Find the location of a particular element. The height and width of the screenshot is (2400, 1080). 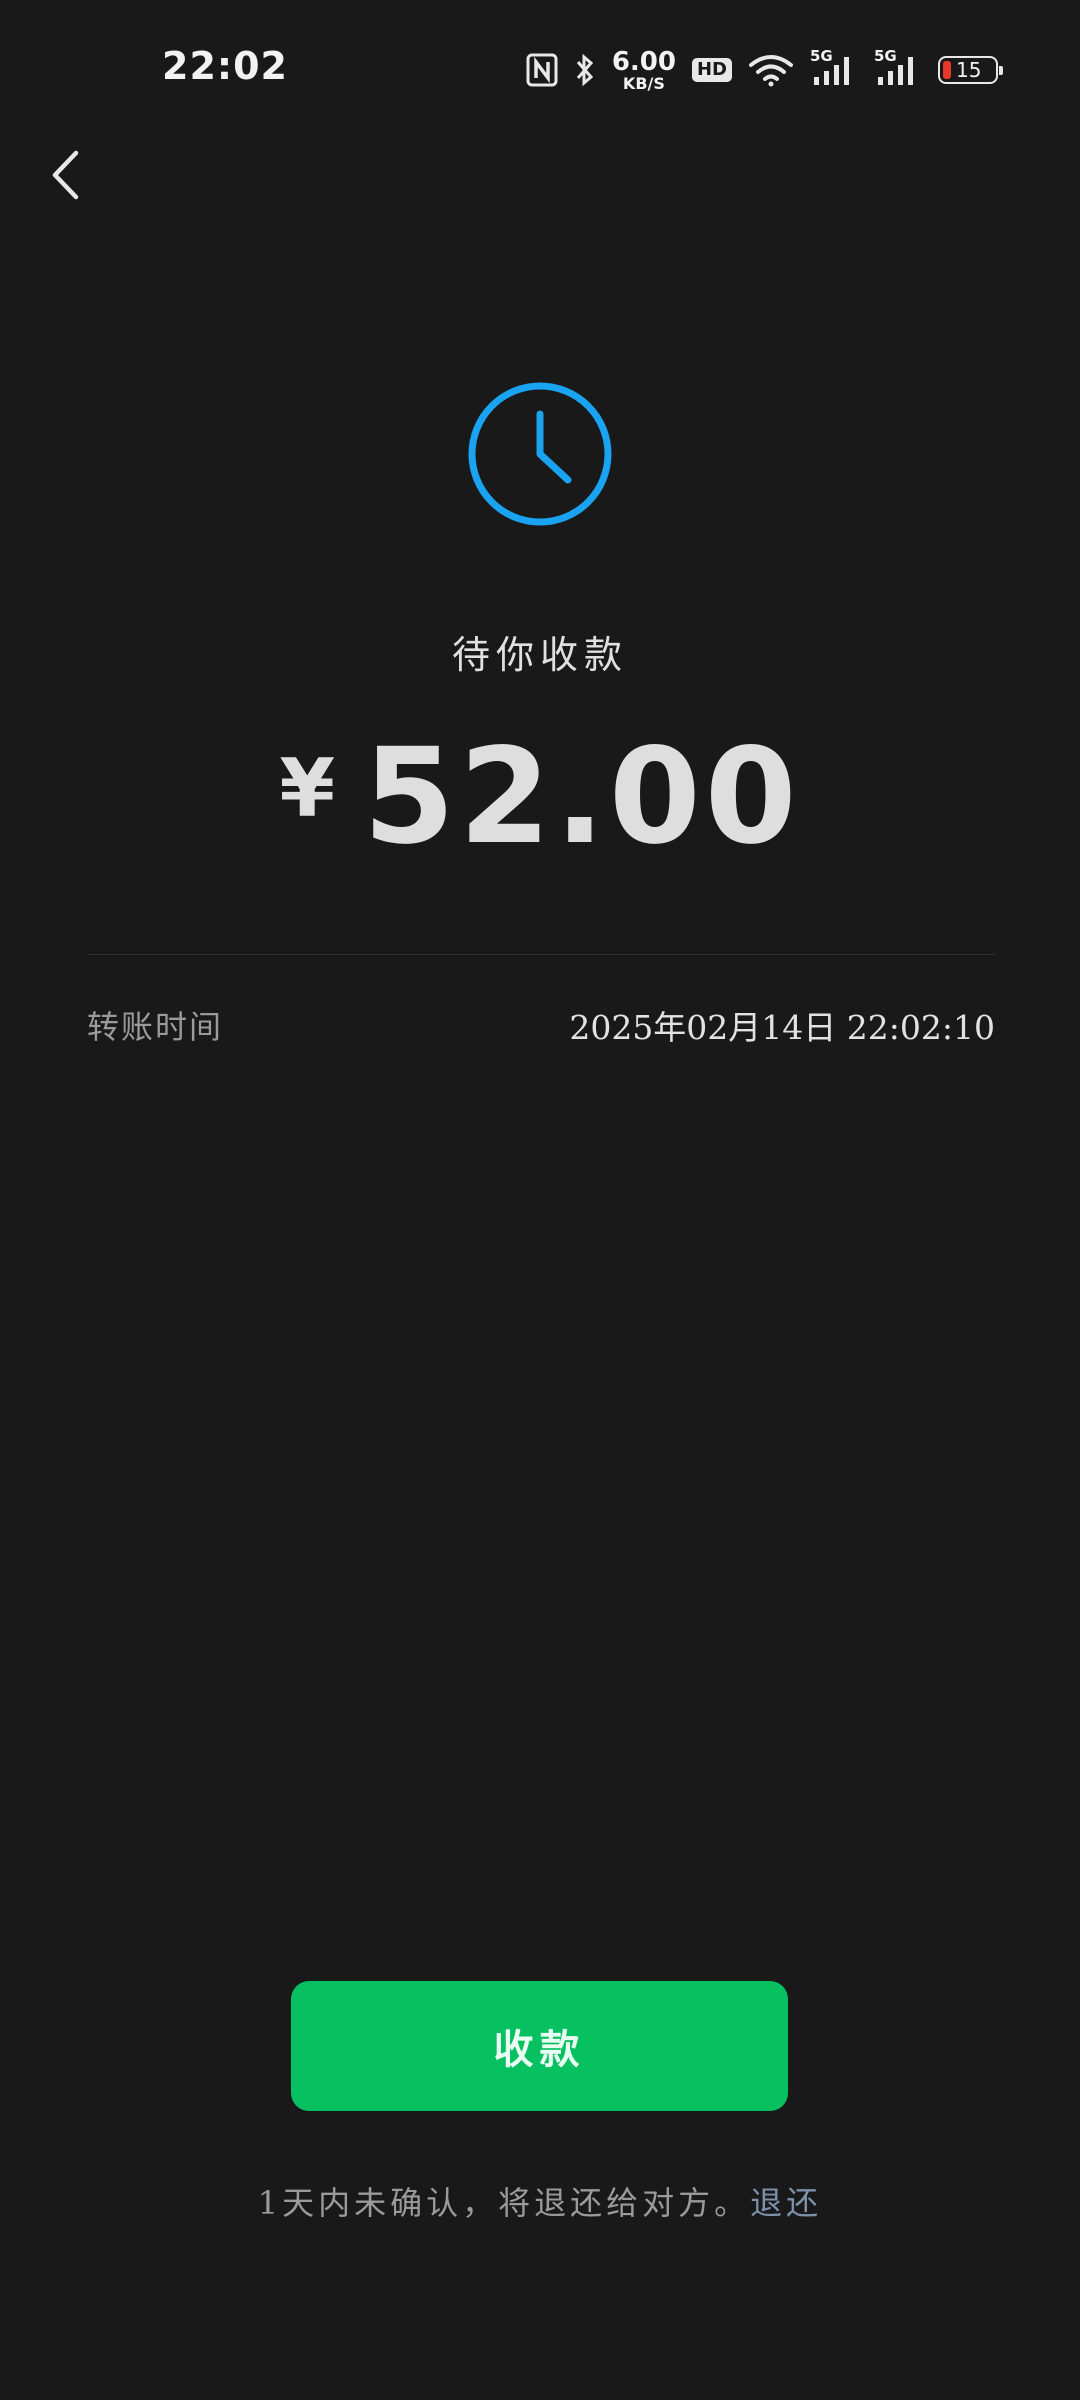

status-icons: 6.00 KB/S HD 5G 5G 15 is located at coordinates (764, 69).